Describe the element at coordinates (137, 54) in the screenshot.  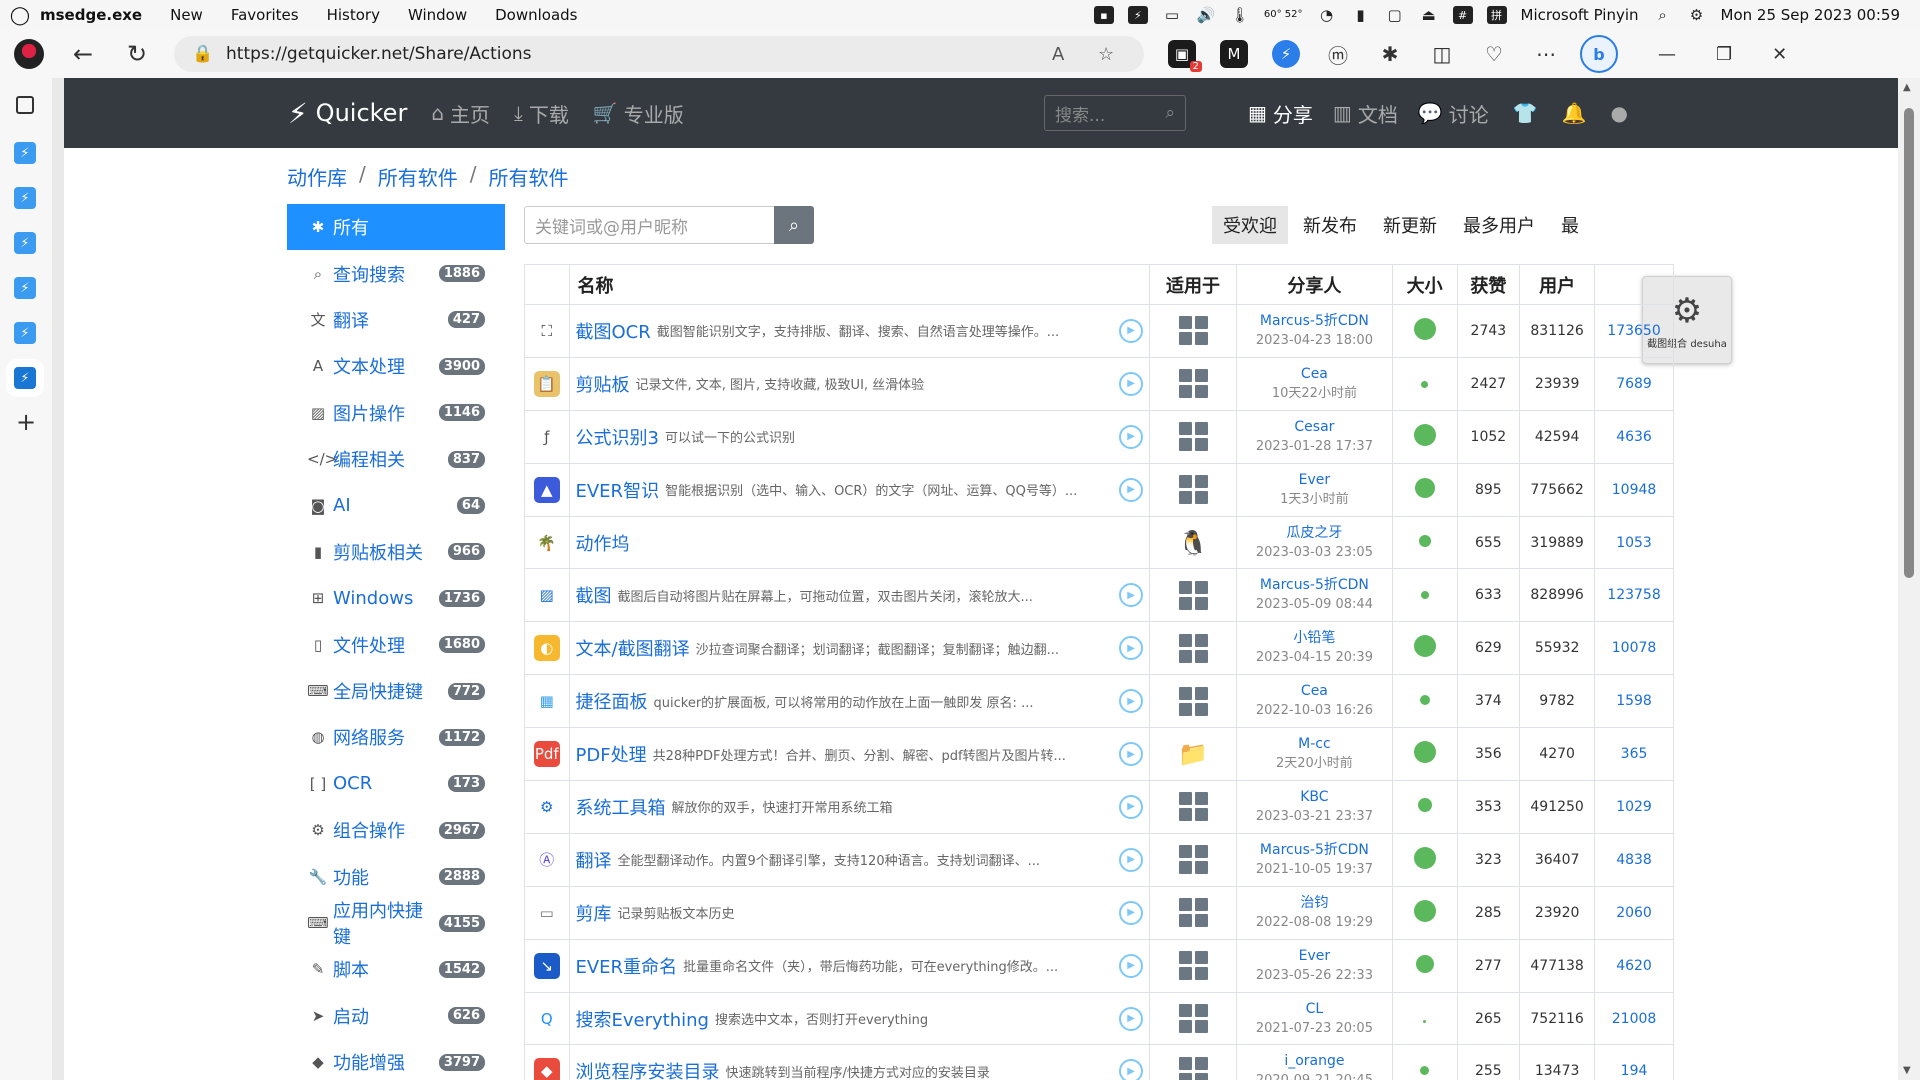
I see `refresh-button: ↻` at that location.